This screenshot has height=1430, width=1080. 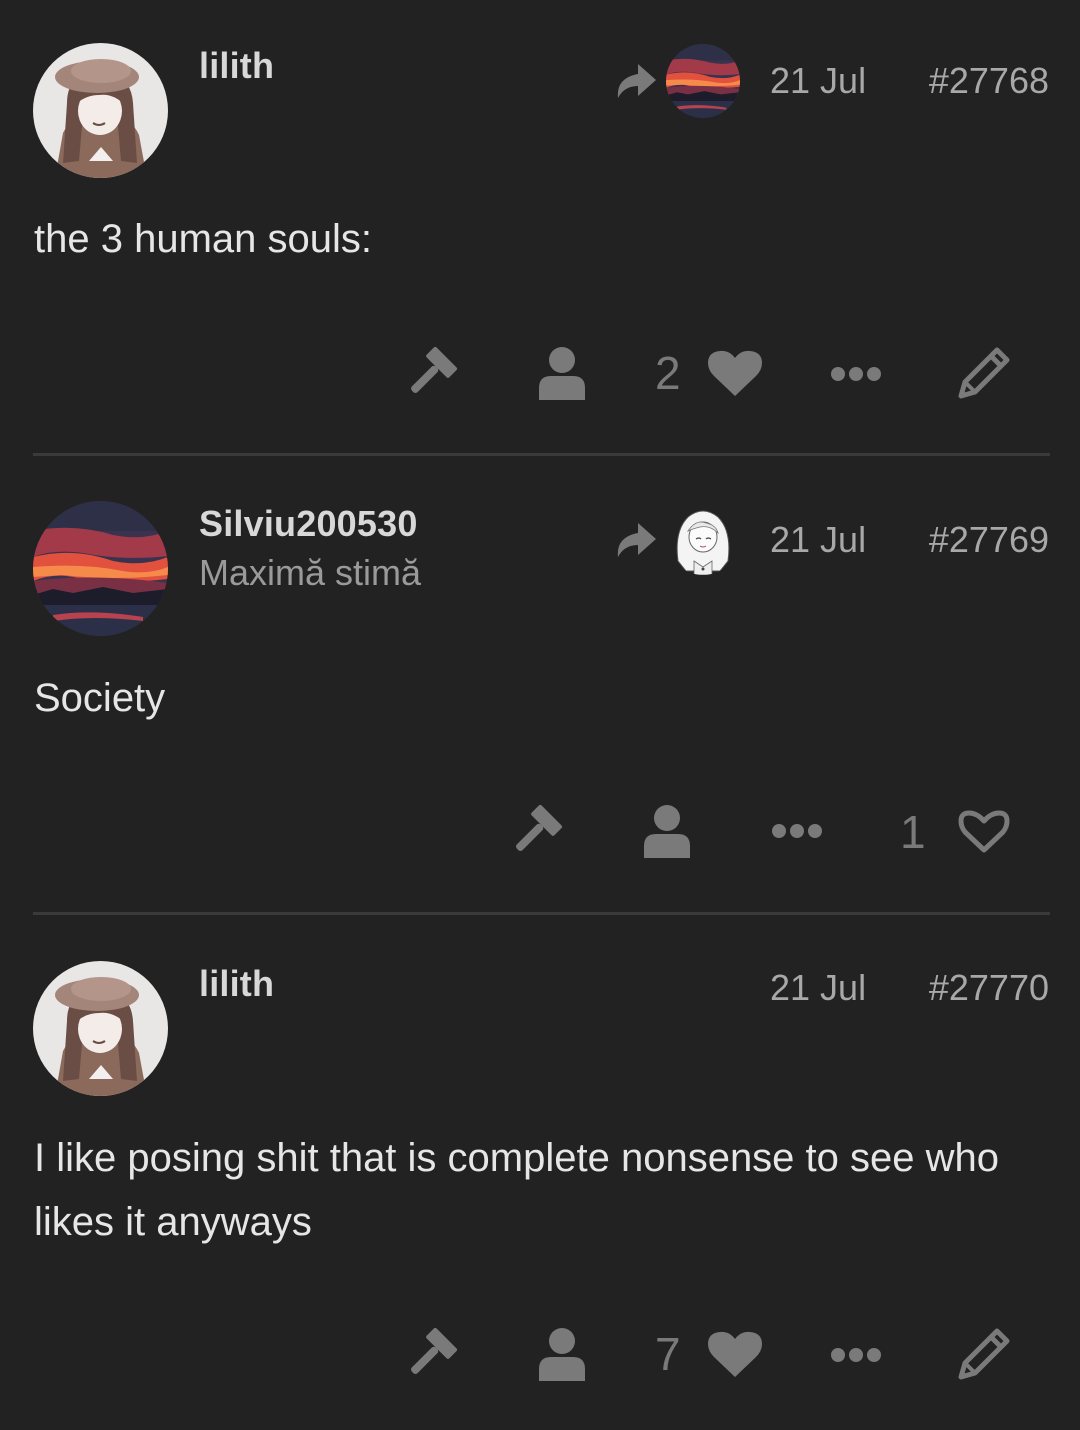 I want to click on heart-outline-icon, so click(x=984, y=832).